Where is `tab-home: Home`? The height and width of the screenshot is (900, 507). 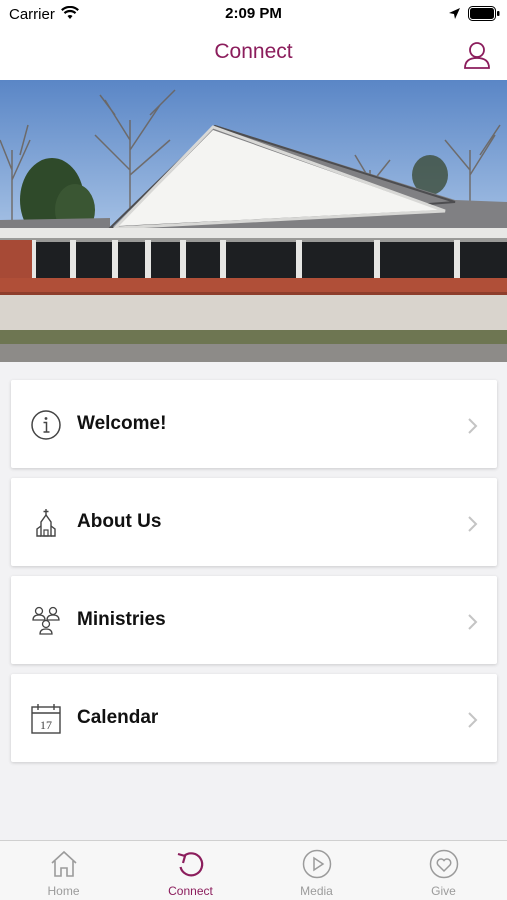 tab-home: Home is located at coordinates (63, 870).